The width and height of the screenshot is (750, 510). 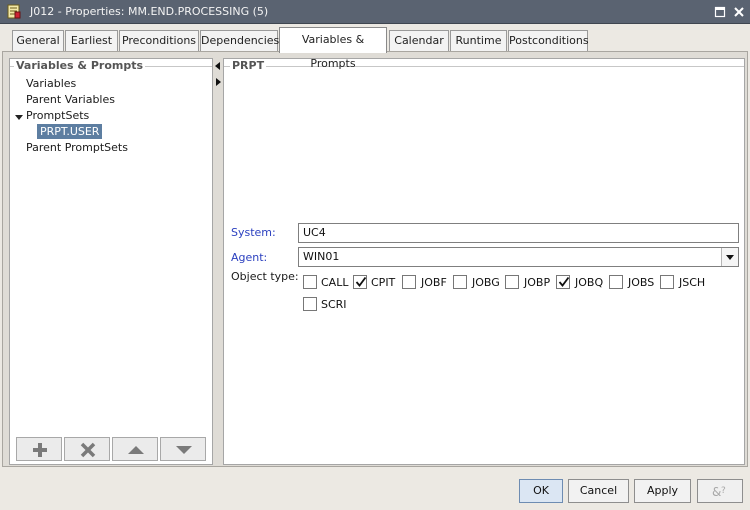 I want to click on tab-general: General, so click(x=38, y=41).